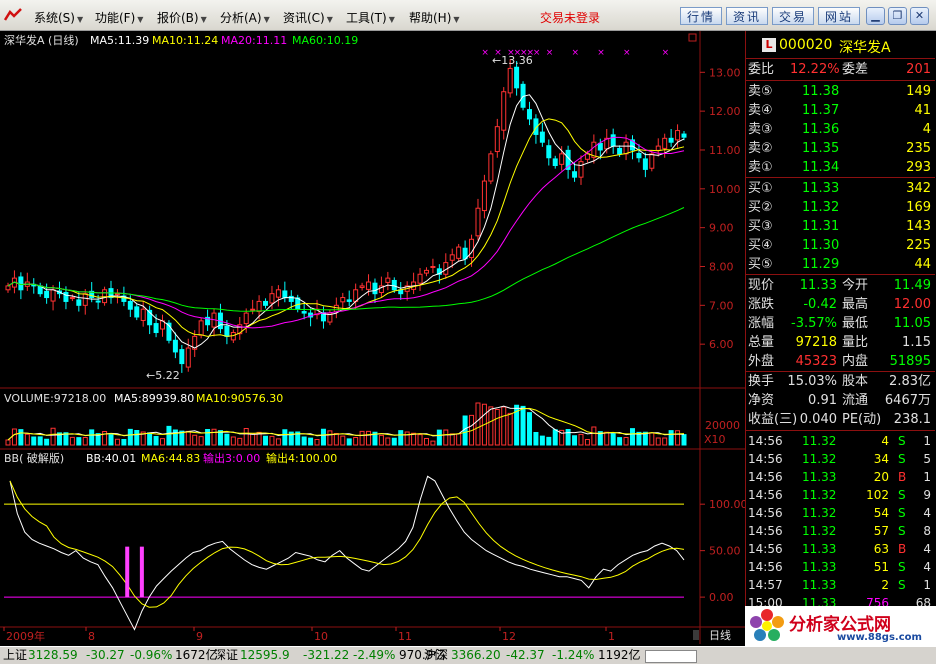 The width and height of the screenshot is (936, 664). I want to click on tick-row: 14:56 11.33 20 B 1, so click(840, 477).